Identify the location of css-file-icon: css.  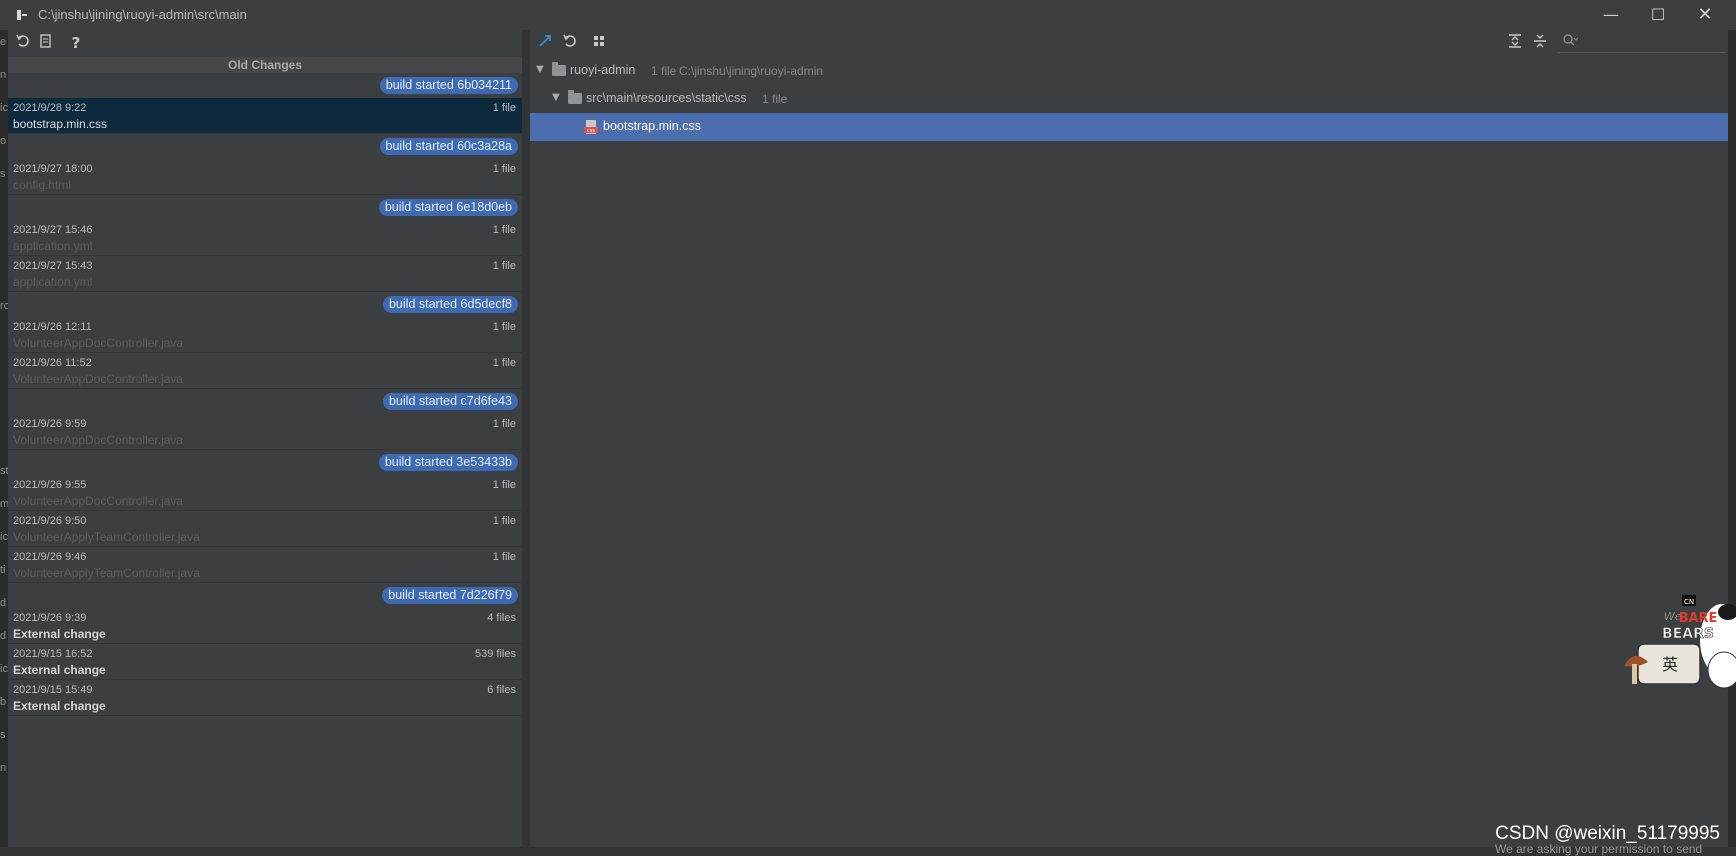
(591, 127).